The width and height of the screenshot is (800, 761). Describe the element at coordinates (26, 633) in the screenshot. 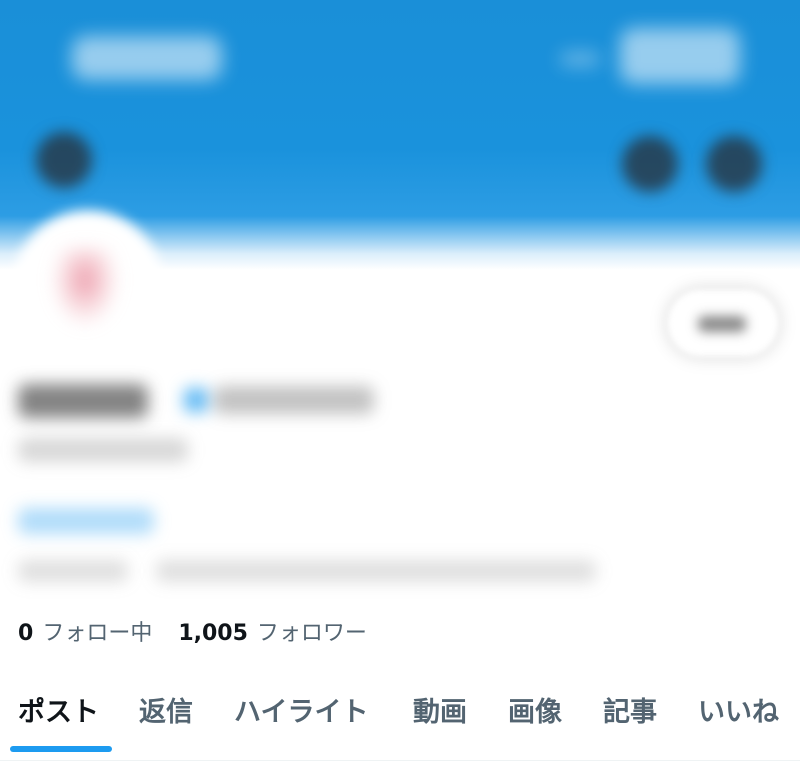

I see `following-count: 0` at that location.